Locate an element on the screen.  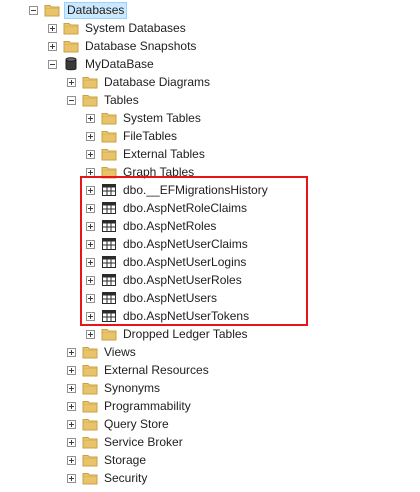
tree-node-dbo-aspnetusers: dbo.AspNetUsers is located at coordinates (152, 298).